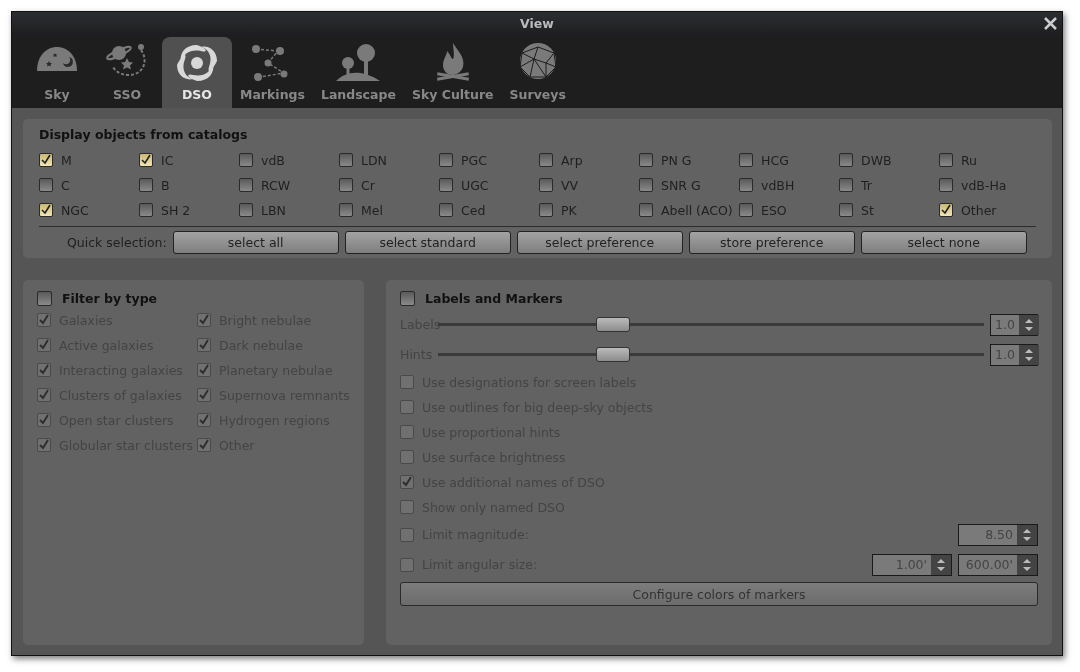 The image size is (1080, 672). I want to click on checkbox-label: SNR G, so click(681, 185).